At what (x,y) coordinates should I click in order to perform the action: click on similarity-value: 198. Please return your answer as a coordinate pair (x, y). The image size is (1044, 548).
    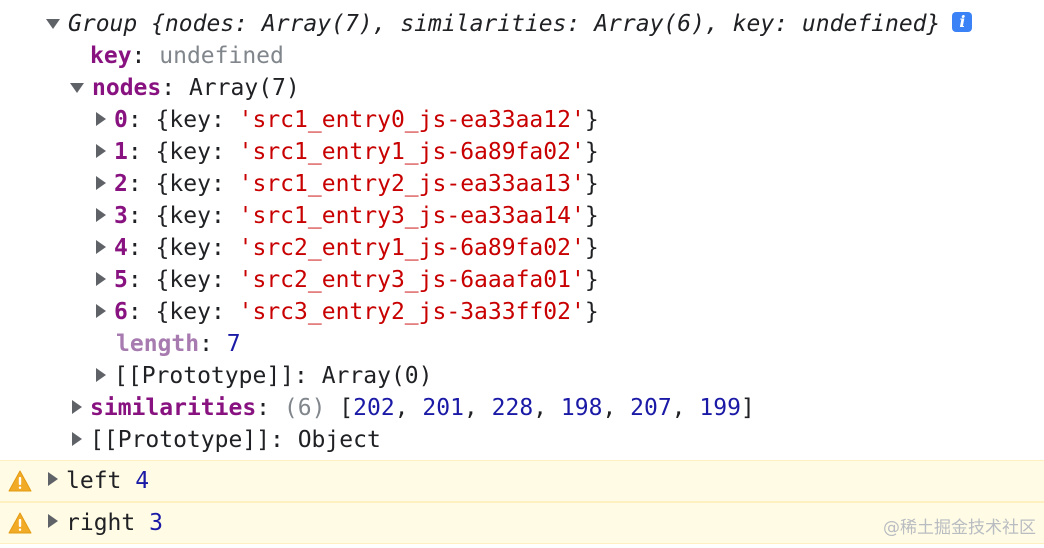
    Looking at the image, I should click on (581, 408).